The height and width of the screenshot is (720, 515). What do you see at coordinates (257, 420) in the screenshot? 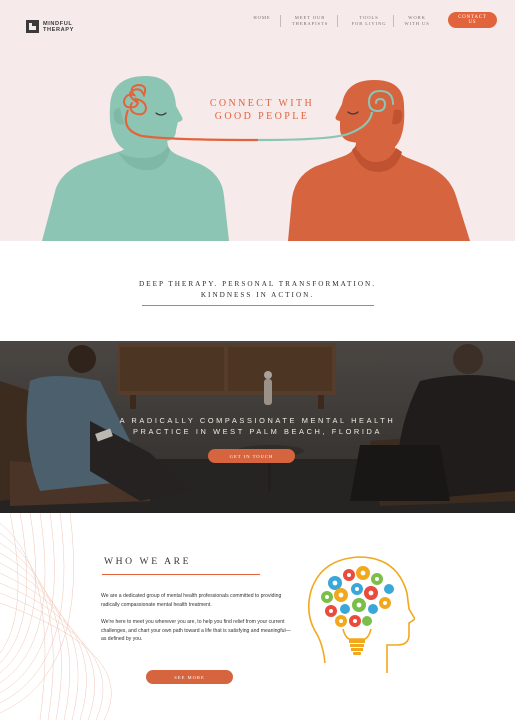
I see `photo-band-title-line1: A RADICALLY COMPASSIONATE MENTAL HEALTH` at bounding box center [257, 420].